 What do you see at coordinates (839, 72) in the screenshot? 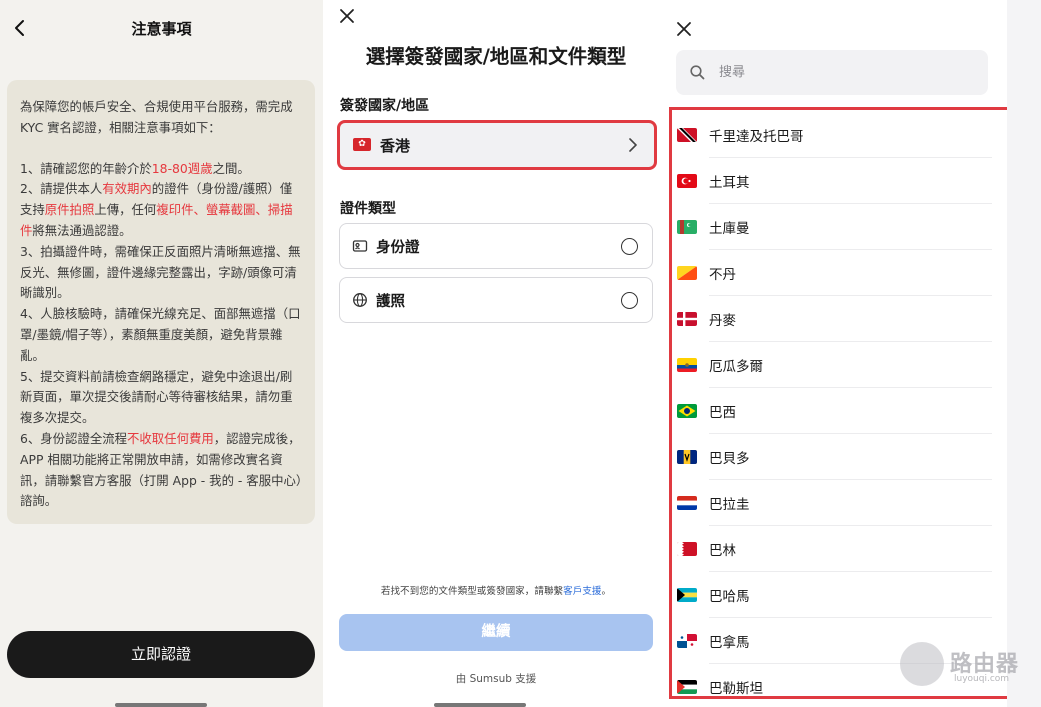
I see `search-input` at bounding box center [839, 72].